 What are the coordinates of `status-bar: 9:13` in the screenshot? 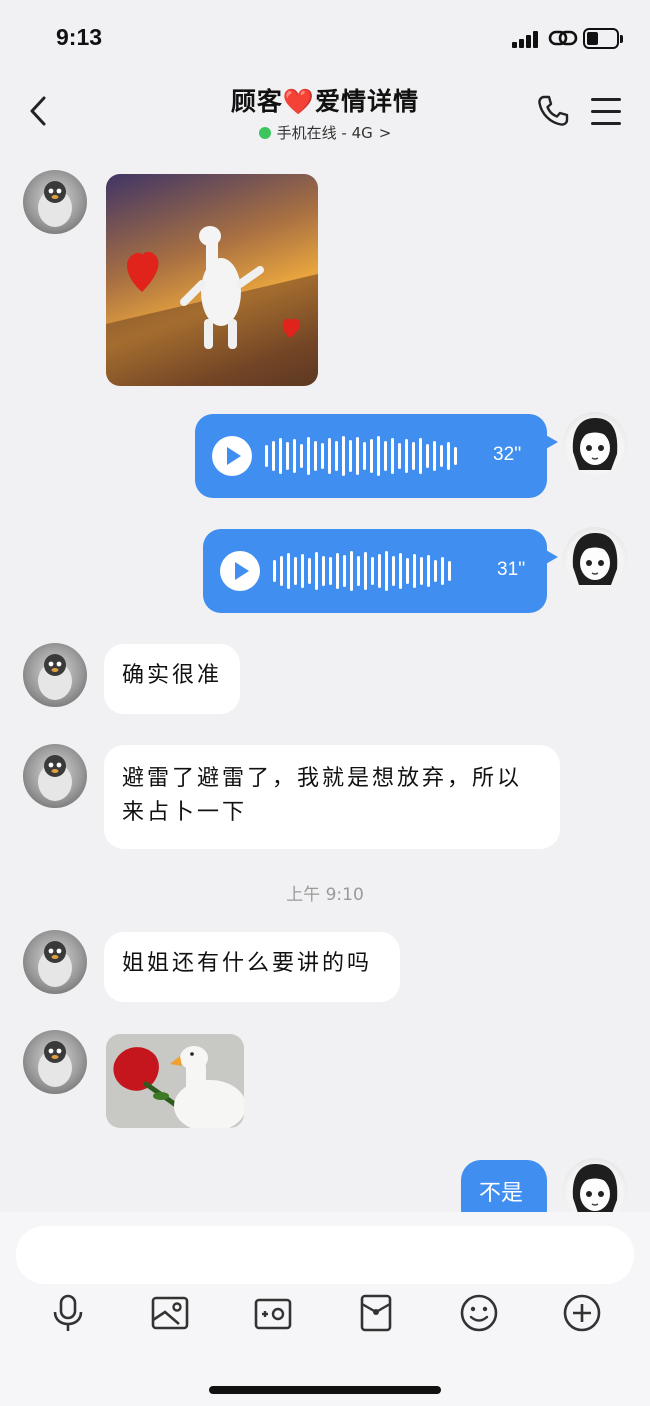 It's located at (325, 40).